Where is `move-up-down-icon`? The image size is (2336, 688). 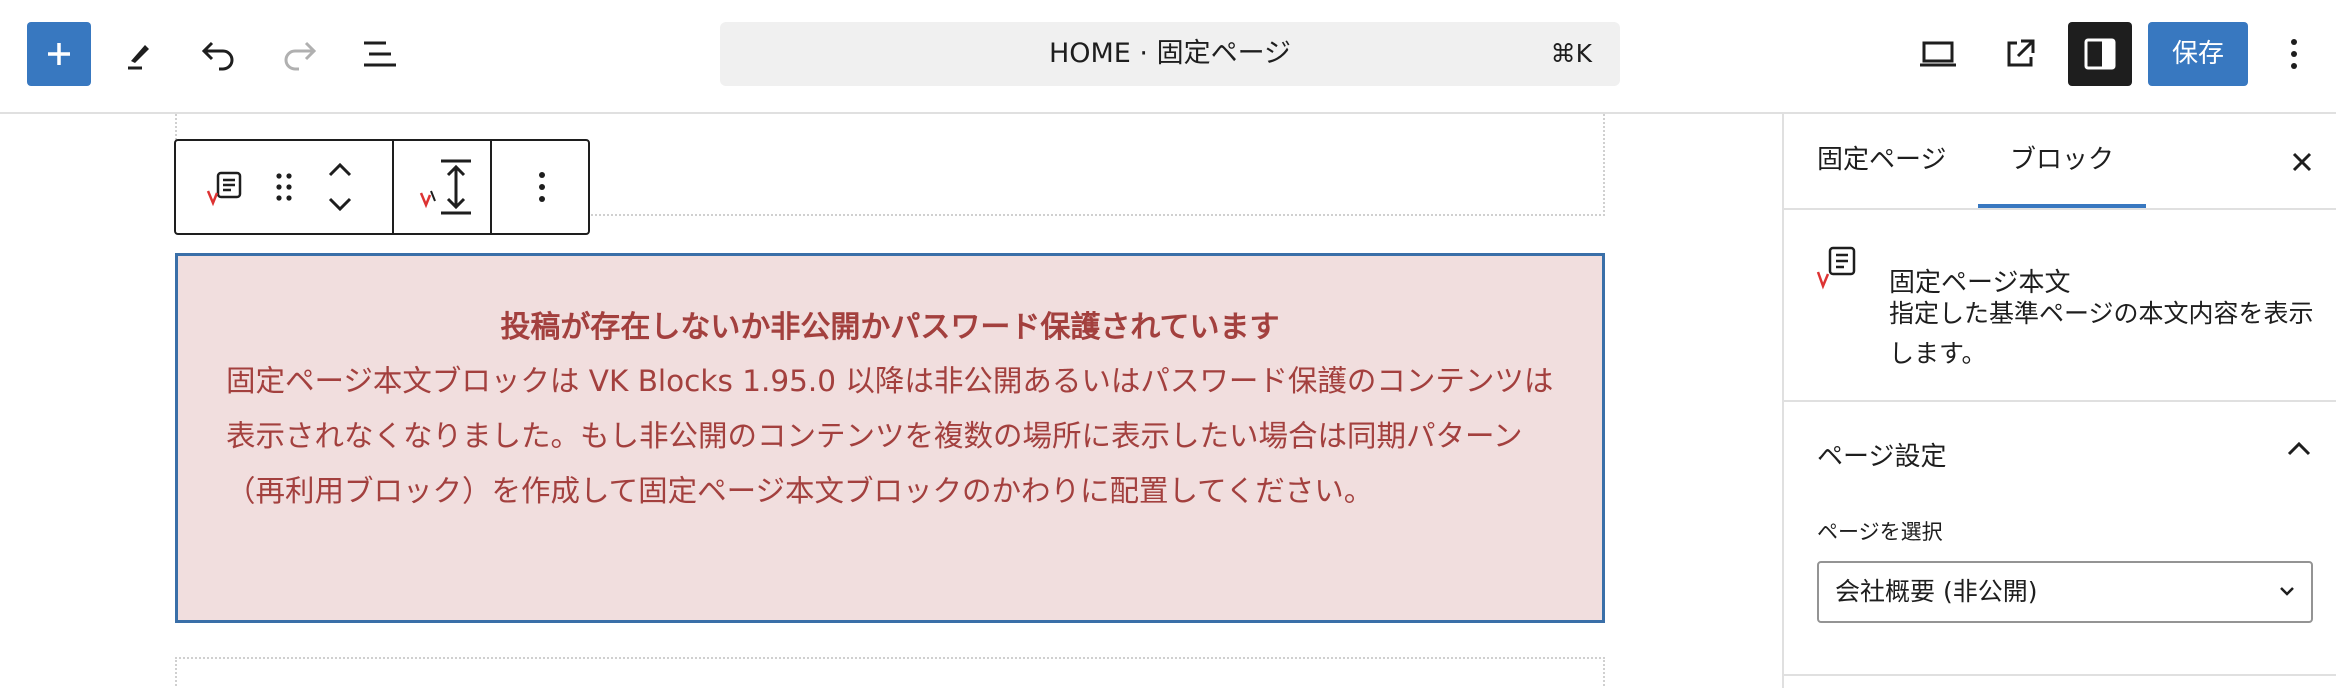
move-up-down-icon is located at coordinates (340, 187).